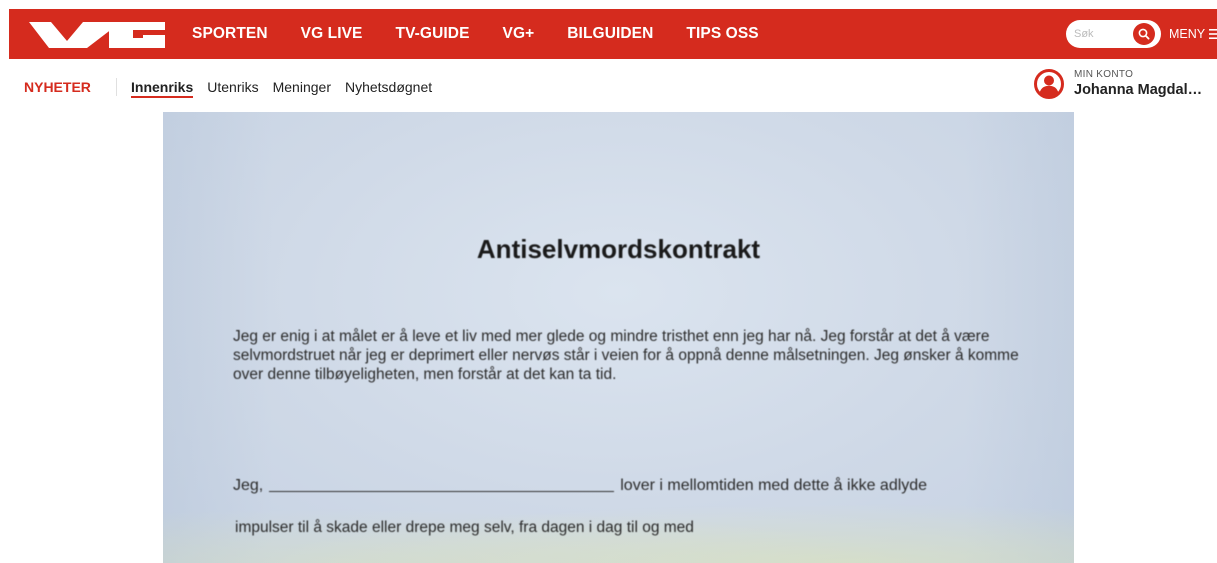 The height and width of the screenshot is (563, 1217). What do you see at coordinates (433, 34) in the screenshot?
I see `nav-tv-guide: TV-GUIDE` at bounding box center [433, 34].